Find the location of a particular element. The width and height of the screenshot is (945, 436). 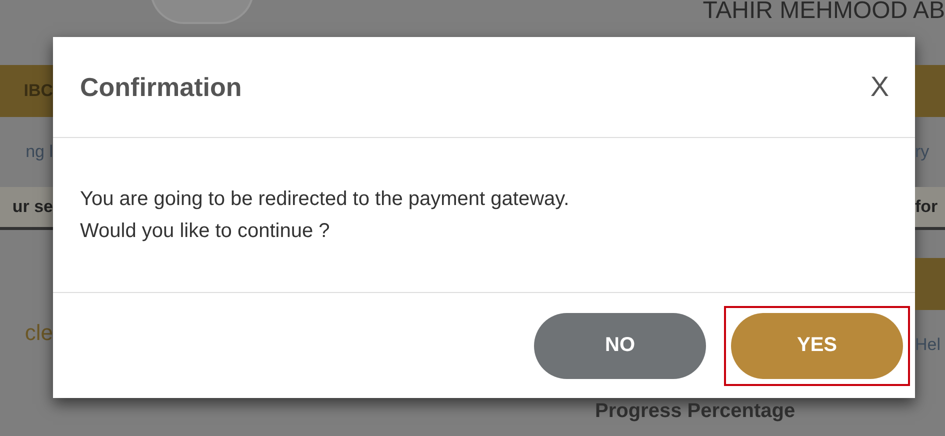

user-name: TAHIR MEHMOOD AB is located at coordinates (823, 11).